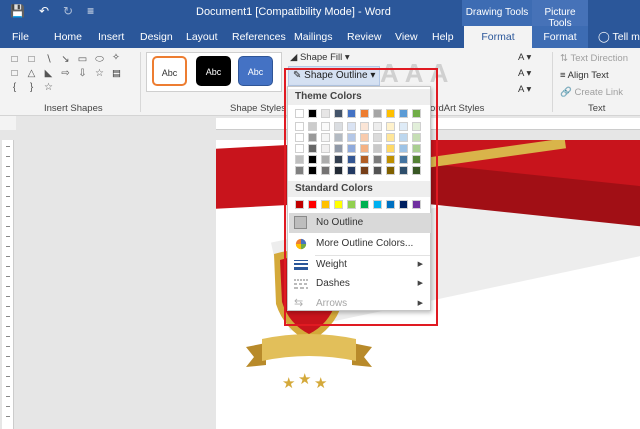 Image resolution: width=640 pixels, height=429 pixels. Describe the element at coordinates (111, 37) in the screenshot. I see `tab-insert: Insert` at that location.